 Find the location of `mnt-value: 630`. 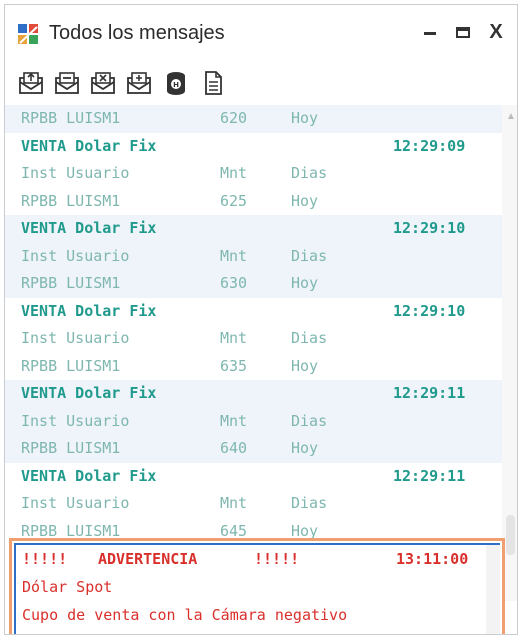

mnt-value: 630 is located at coordinates (234, 283).